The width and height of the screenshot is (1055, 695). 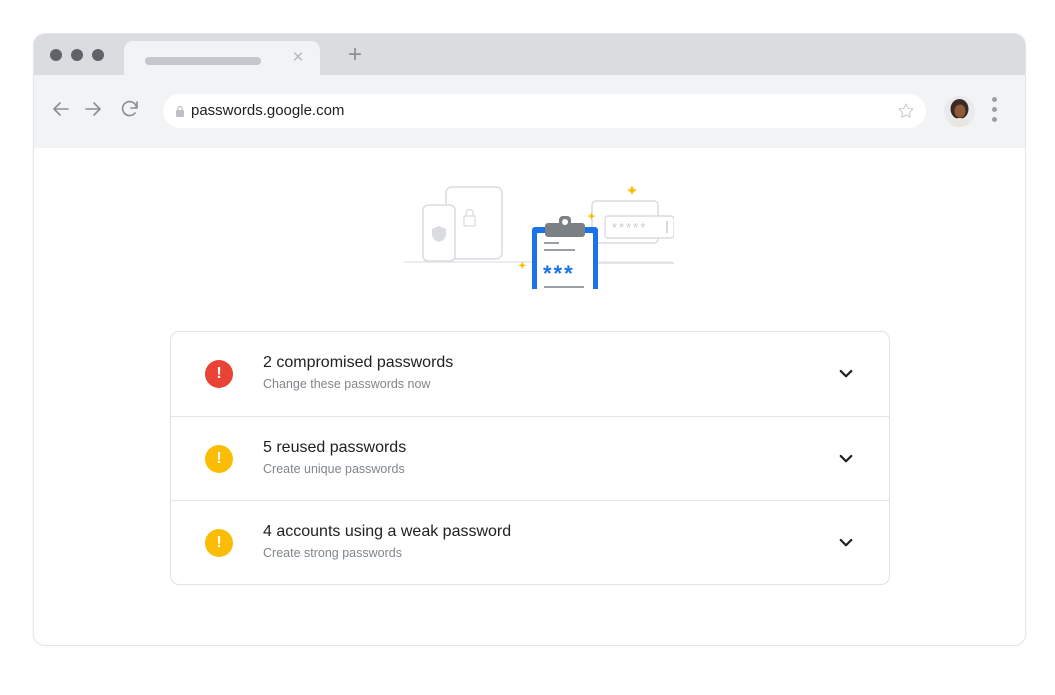 I want to click on url-text: passwords.google.com, so click(x=268, y=110).